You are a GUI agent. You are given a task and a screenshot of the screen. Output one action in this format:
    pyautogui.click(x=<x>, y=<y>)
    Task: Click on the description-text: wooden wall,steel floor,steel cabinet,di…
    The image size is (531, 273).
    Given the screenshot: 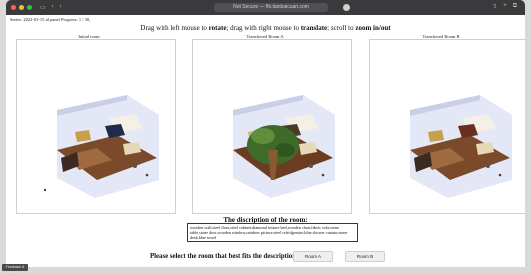 What is the action you would take?
    pyautogui.click(x=272, y=232)
    